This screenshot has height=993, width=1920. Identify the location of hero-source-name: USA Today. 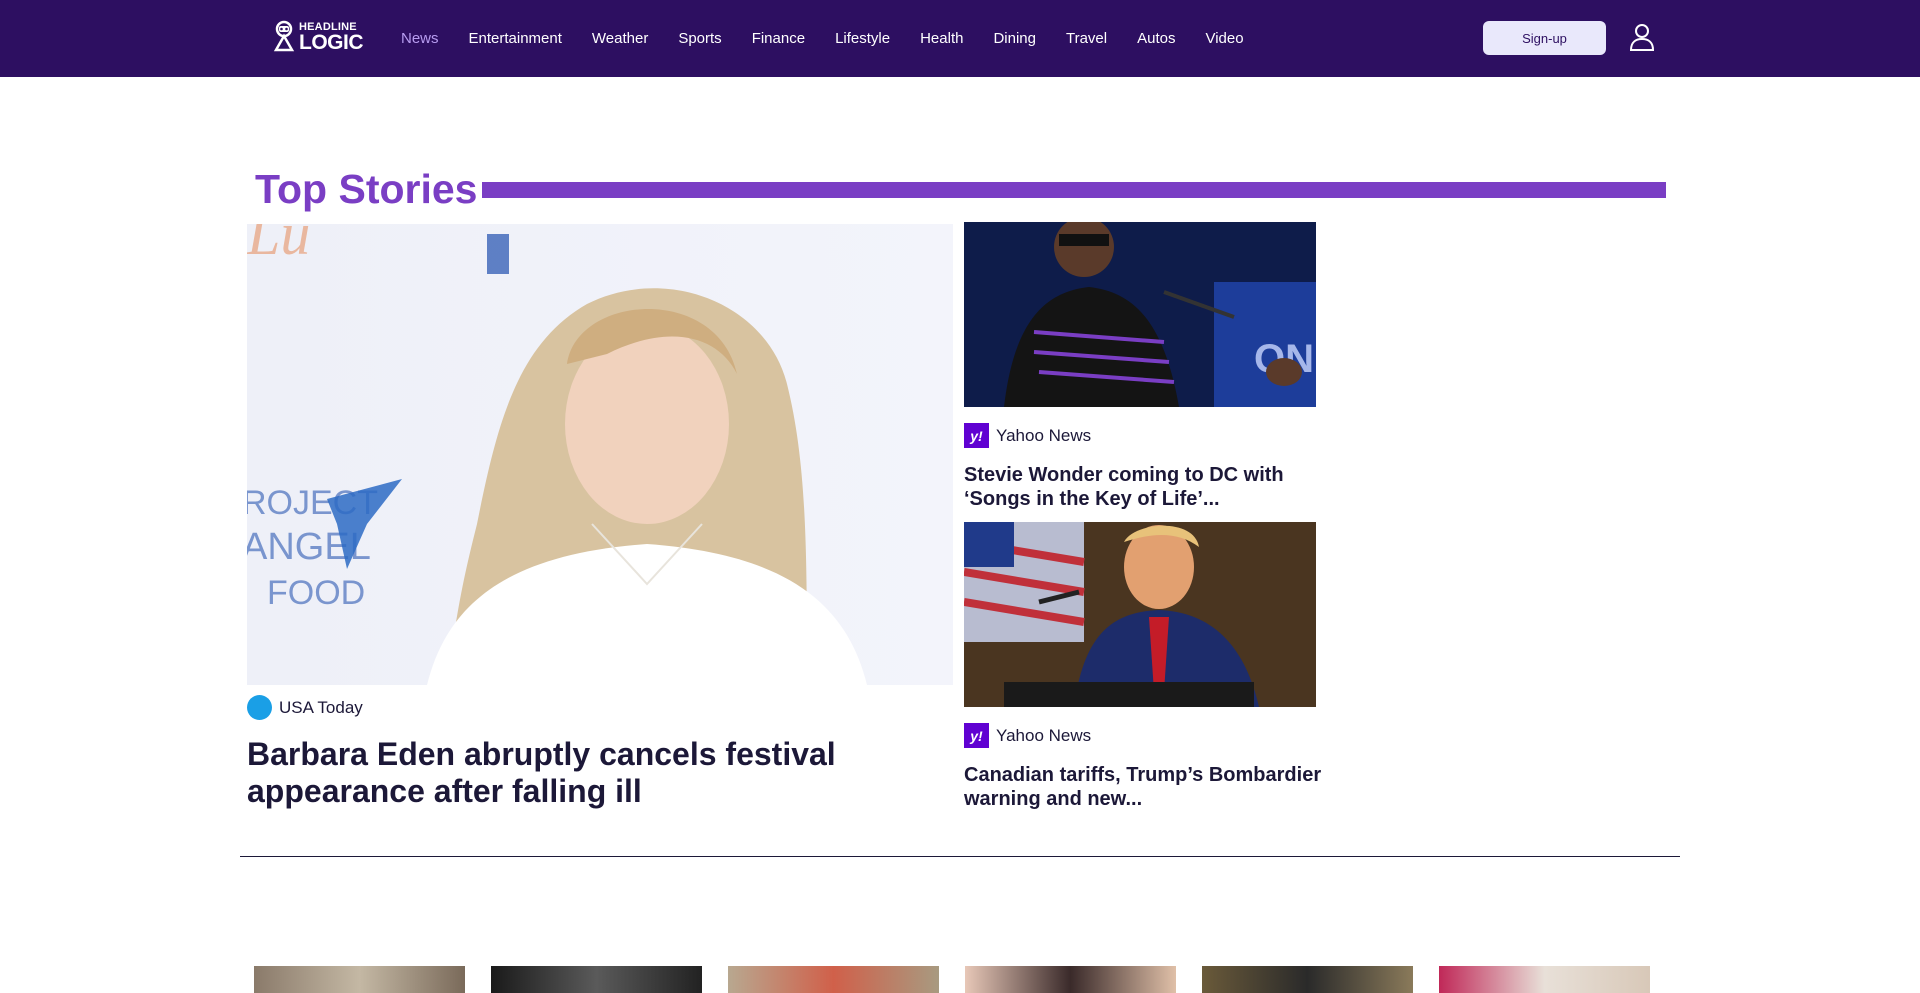
(321, 707).